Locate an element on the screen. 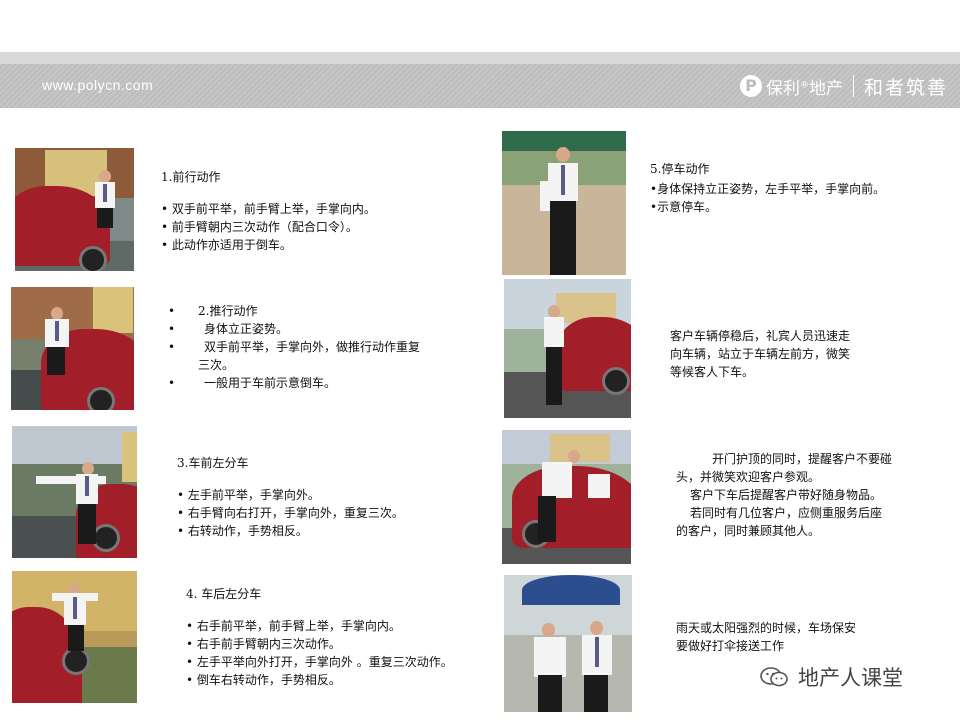 The image size is (960, 720). poly-logo-icon: P is located at coordinates (751, 86).